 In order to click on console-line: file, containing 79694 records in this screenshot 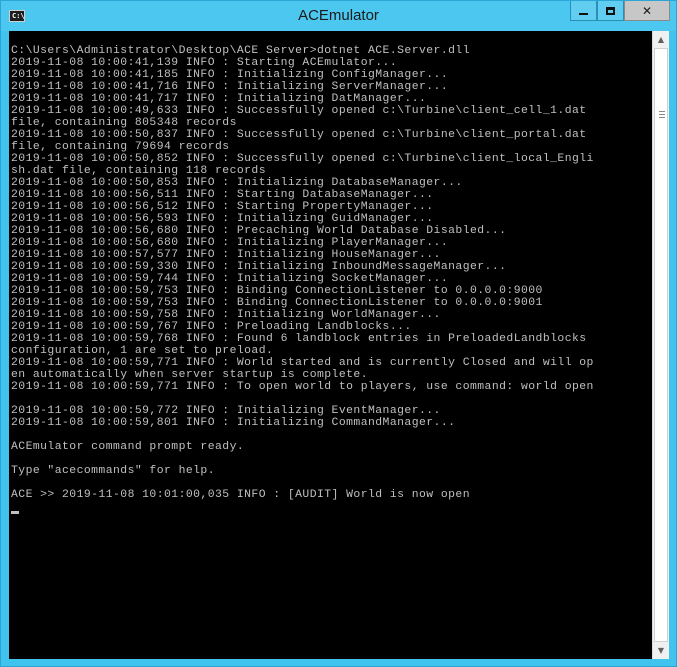, I will do `click(120, 147)`.